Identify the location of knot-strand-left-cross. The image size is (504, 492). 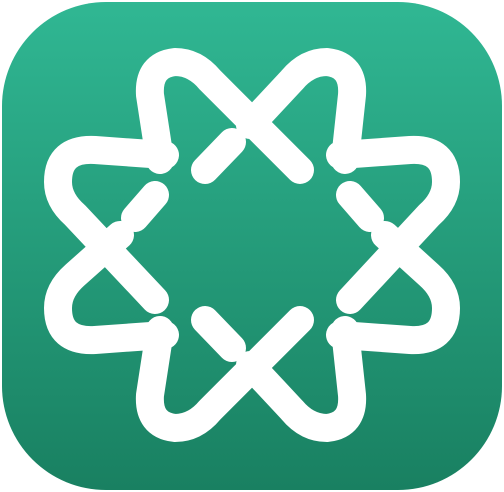
(145, 206).